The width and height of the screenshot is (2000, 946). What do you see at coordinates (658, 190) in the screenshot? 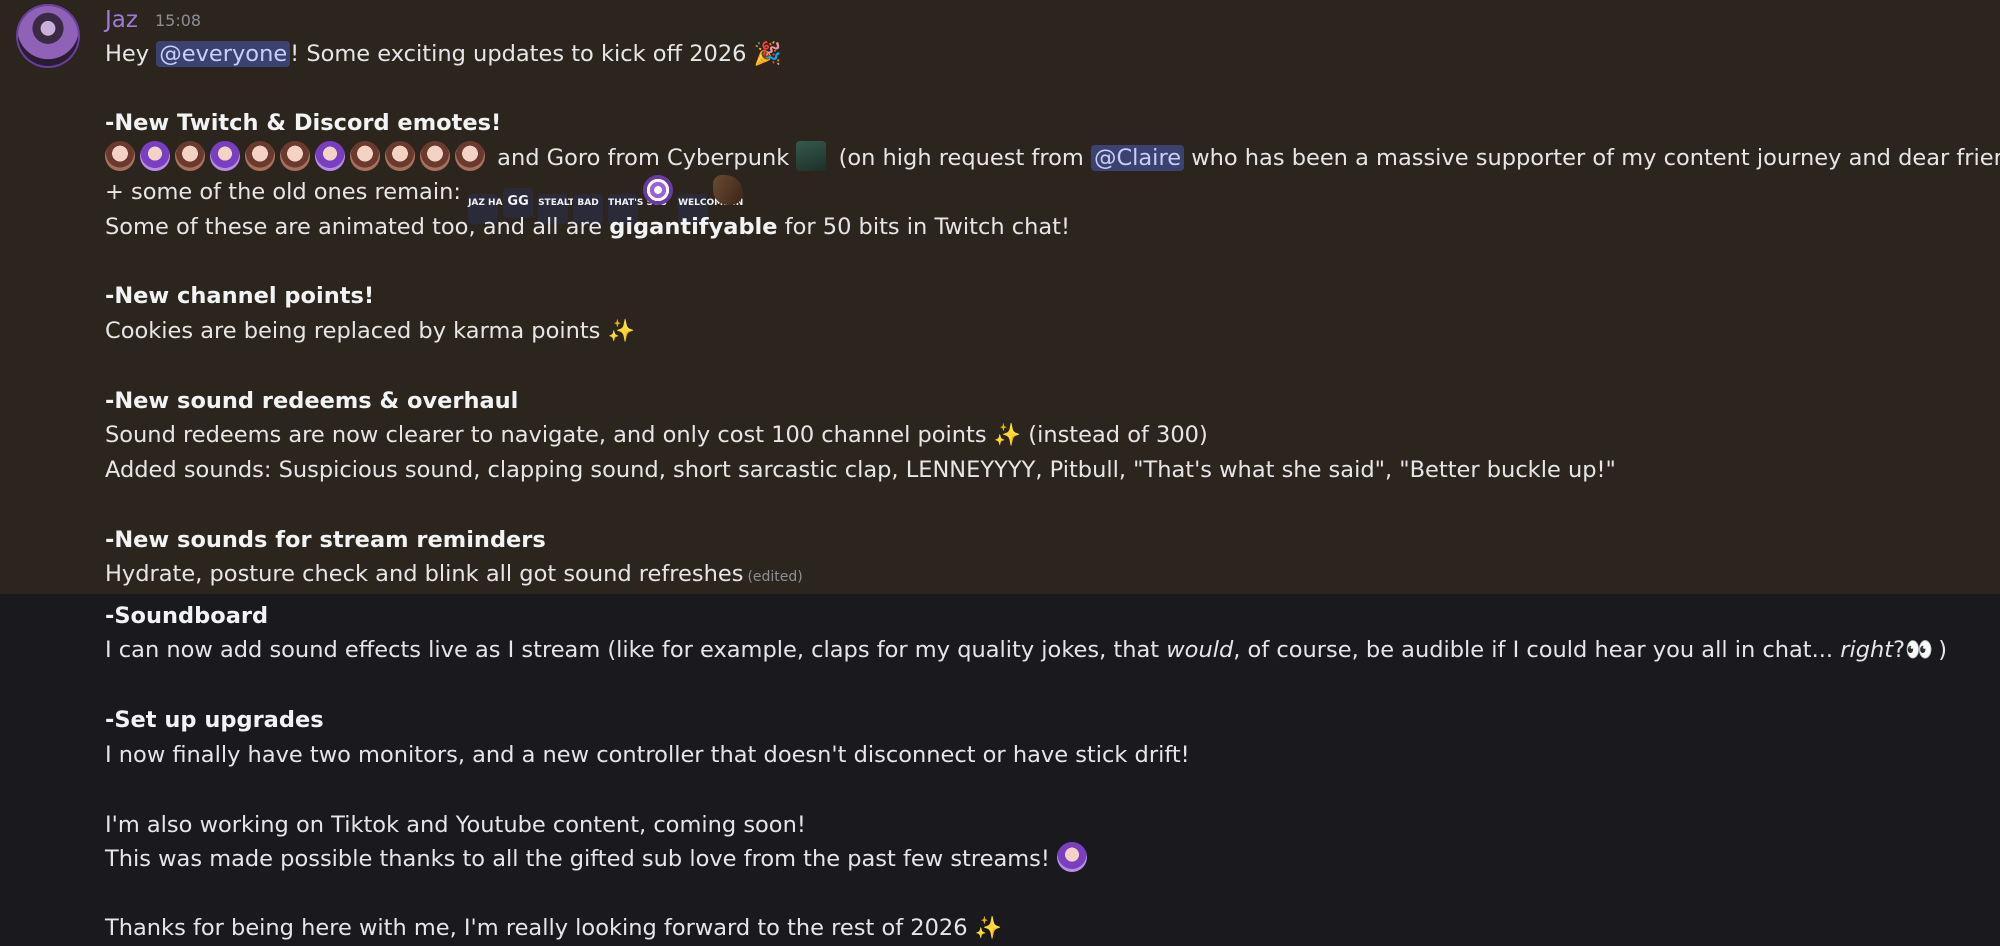
I see `swirl-emote-icon` at bounding box center [658, 190].